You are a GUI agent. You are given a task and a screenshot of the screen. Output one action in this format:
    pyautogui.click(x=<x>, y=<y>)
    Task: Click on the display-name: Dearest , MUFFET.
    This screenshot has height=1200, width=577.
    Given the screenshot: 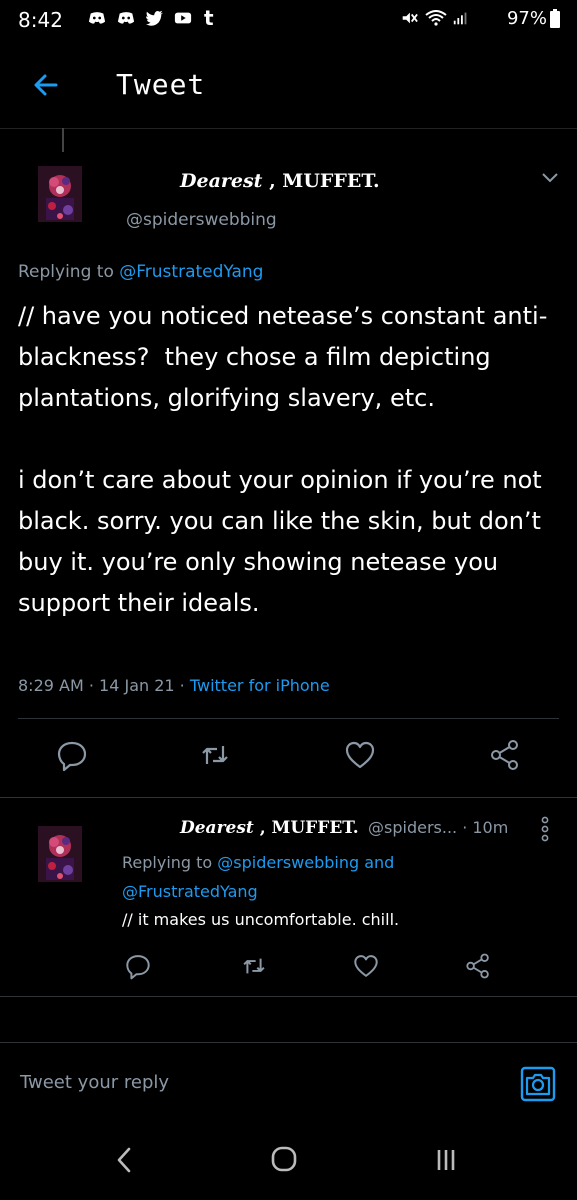 What is the action you would take?
    pyautogui.click(x=280, y=181)
    